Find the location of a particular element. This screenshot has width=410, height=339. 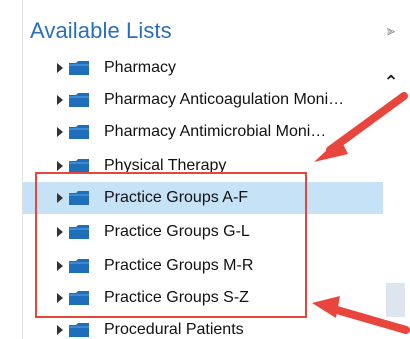

double-chevron-down-icon: ⫸ is located at coordinates (391, 30).